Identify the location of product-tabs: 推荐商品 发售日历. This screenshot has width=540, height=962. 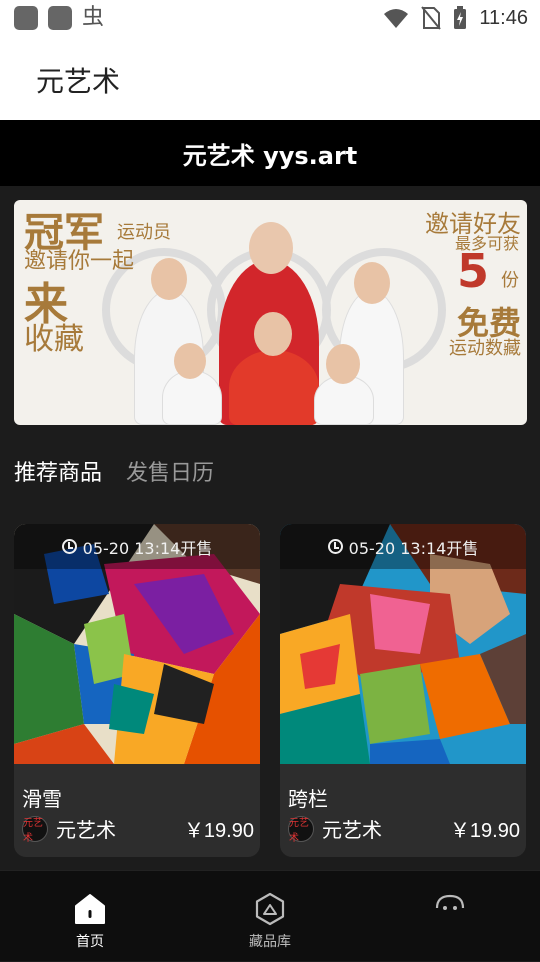
(114, 471).